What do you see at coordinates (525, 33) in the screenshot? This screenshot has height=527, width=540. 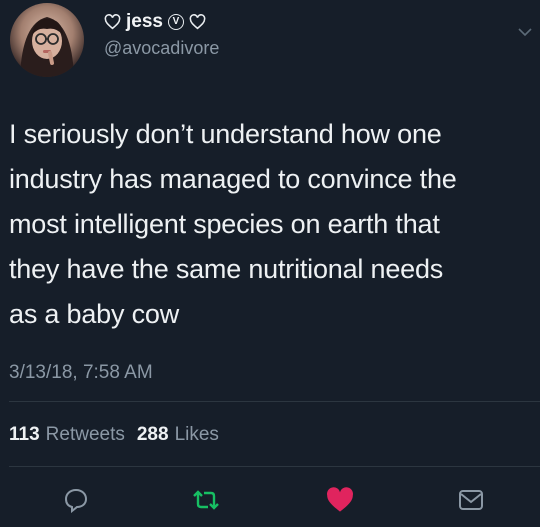 I see `chevron-down-icon` at bounding box center [525, 33].